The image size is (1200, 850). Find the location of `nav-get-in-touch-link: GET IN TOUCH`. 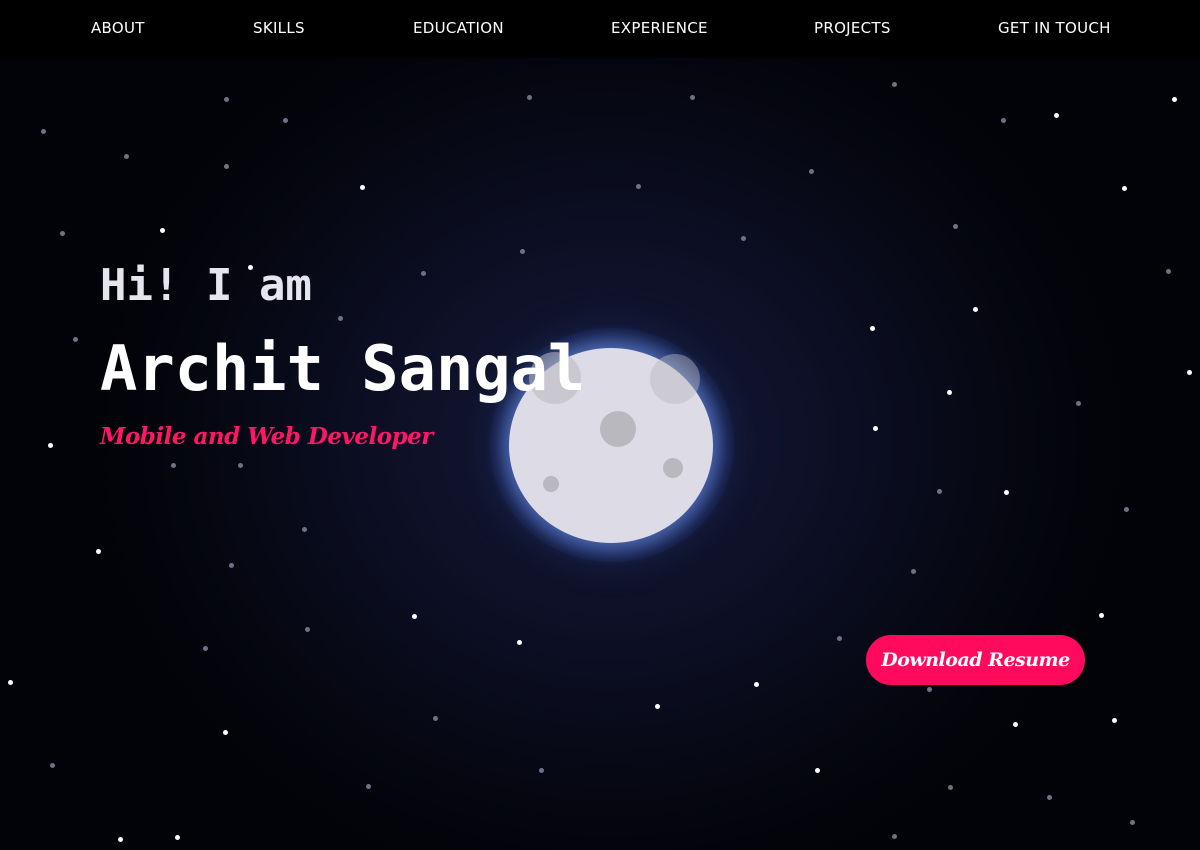

nav-get-in-touch-link: GET IN TOUCH is located at coordinates (1054, 28).